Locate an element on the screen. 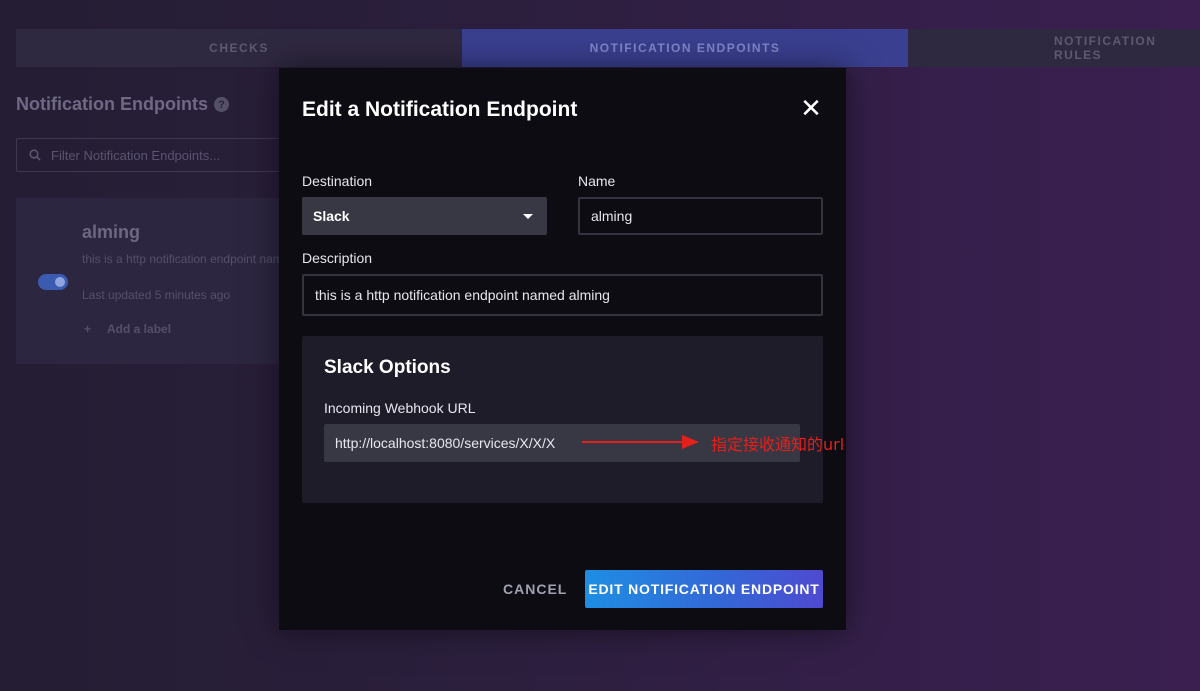 This screenshot has height=691, width=1200. name-input is located at coordinates (700, 216).